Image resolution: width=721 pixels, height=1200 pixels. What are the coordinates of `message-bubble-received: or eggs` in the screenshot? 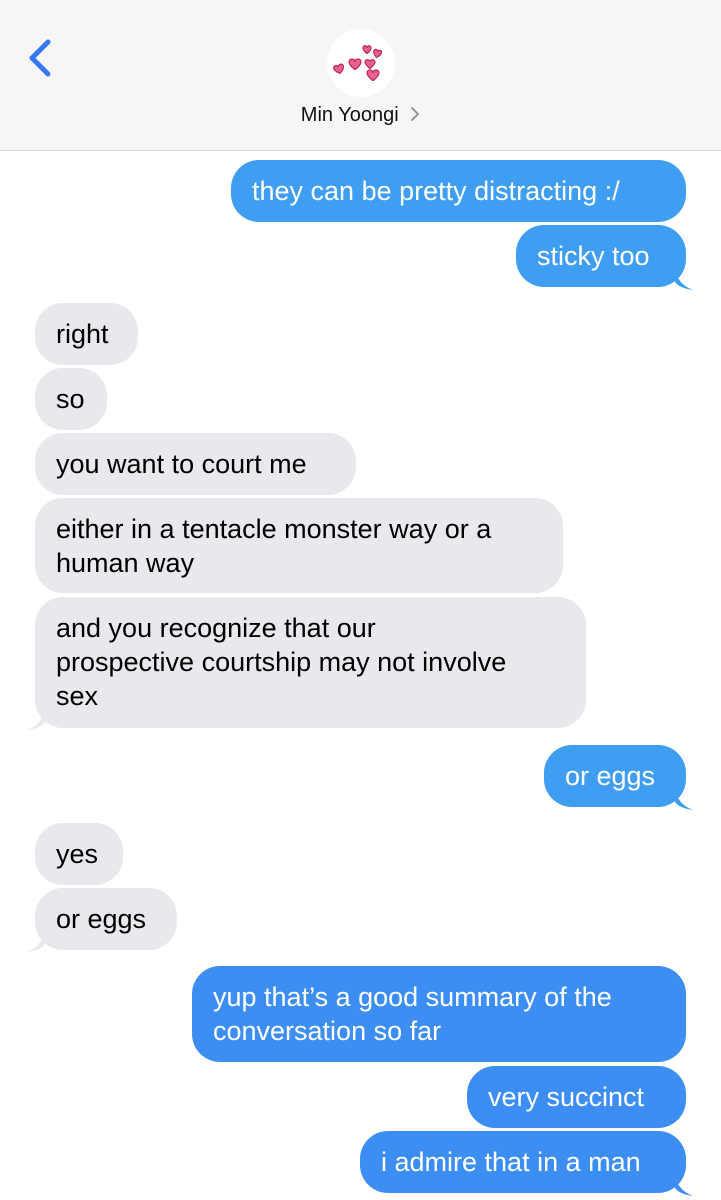 It's located at (106, 919).